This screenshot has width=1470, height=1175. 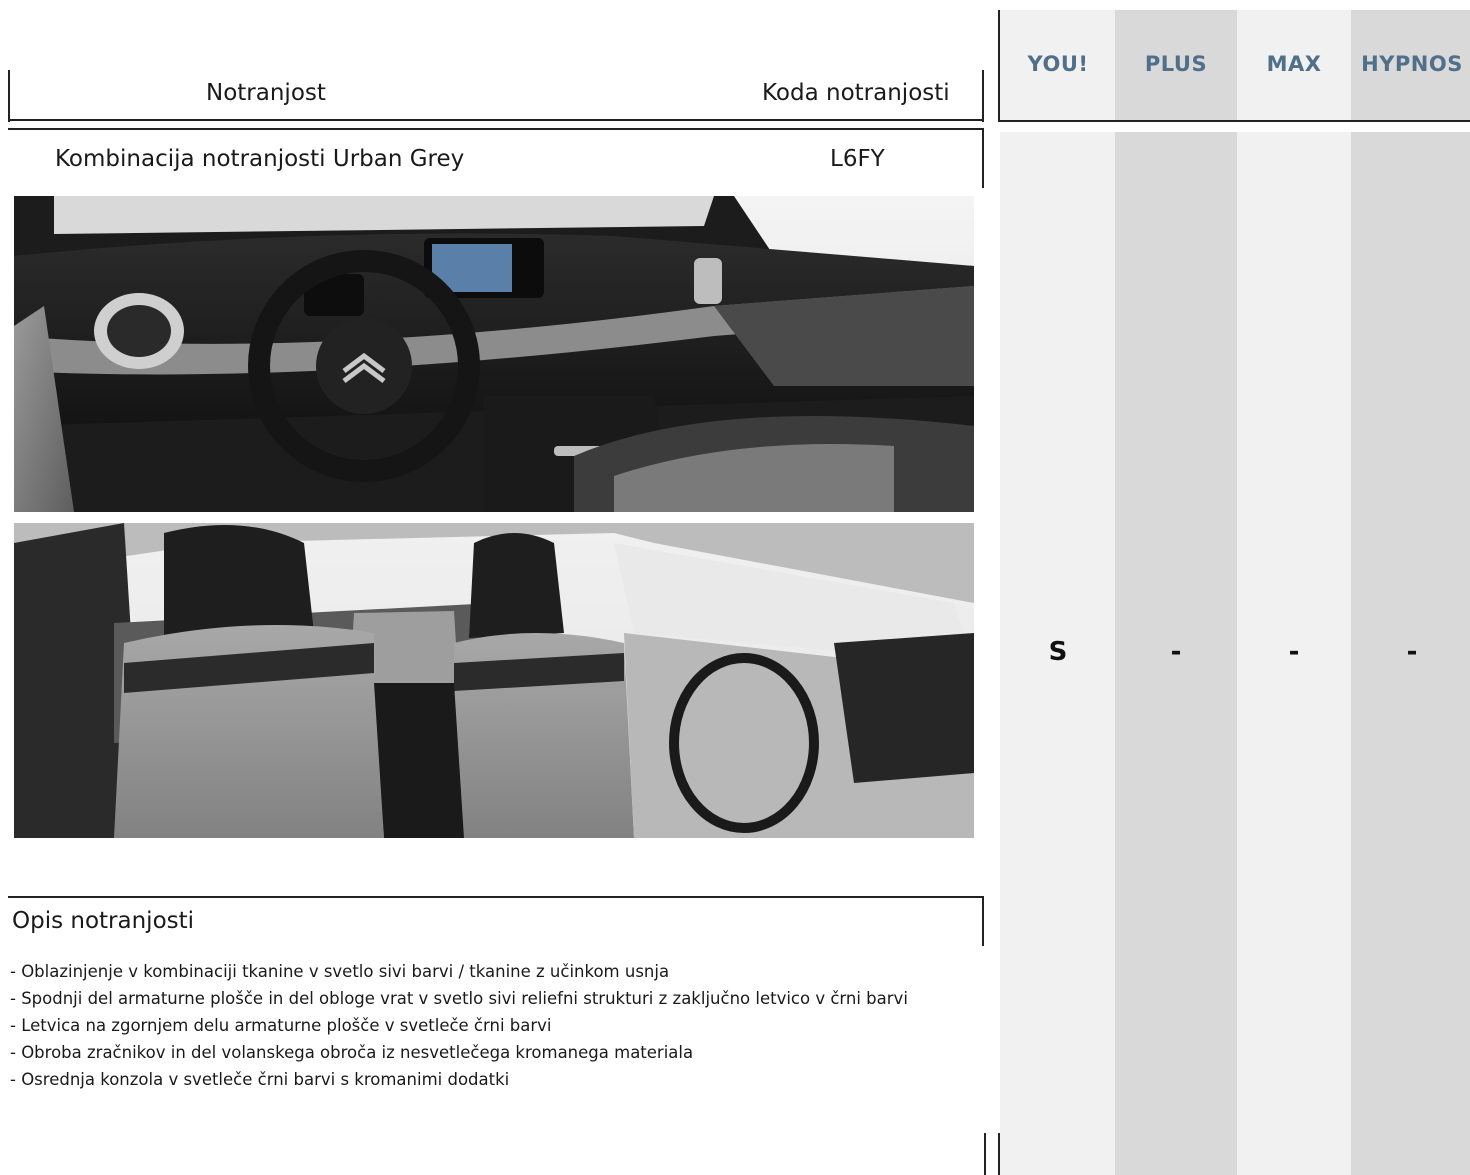 What do you see at coordinates (1058, 652) in the screenshot?
I see `availability-you: S` at bounding box center [1058, 652].